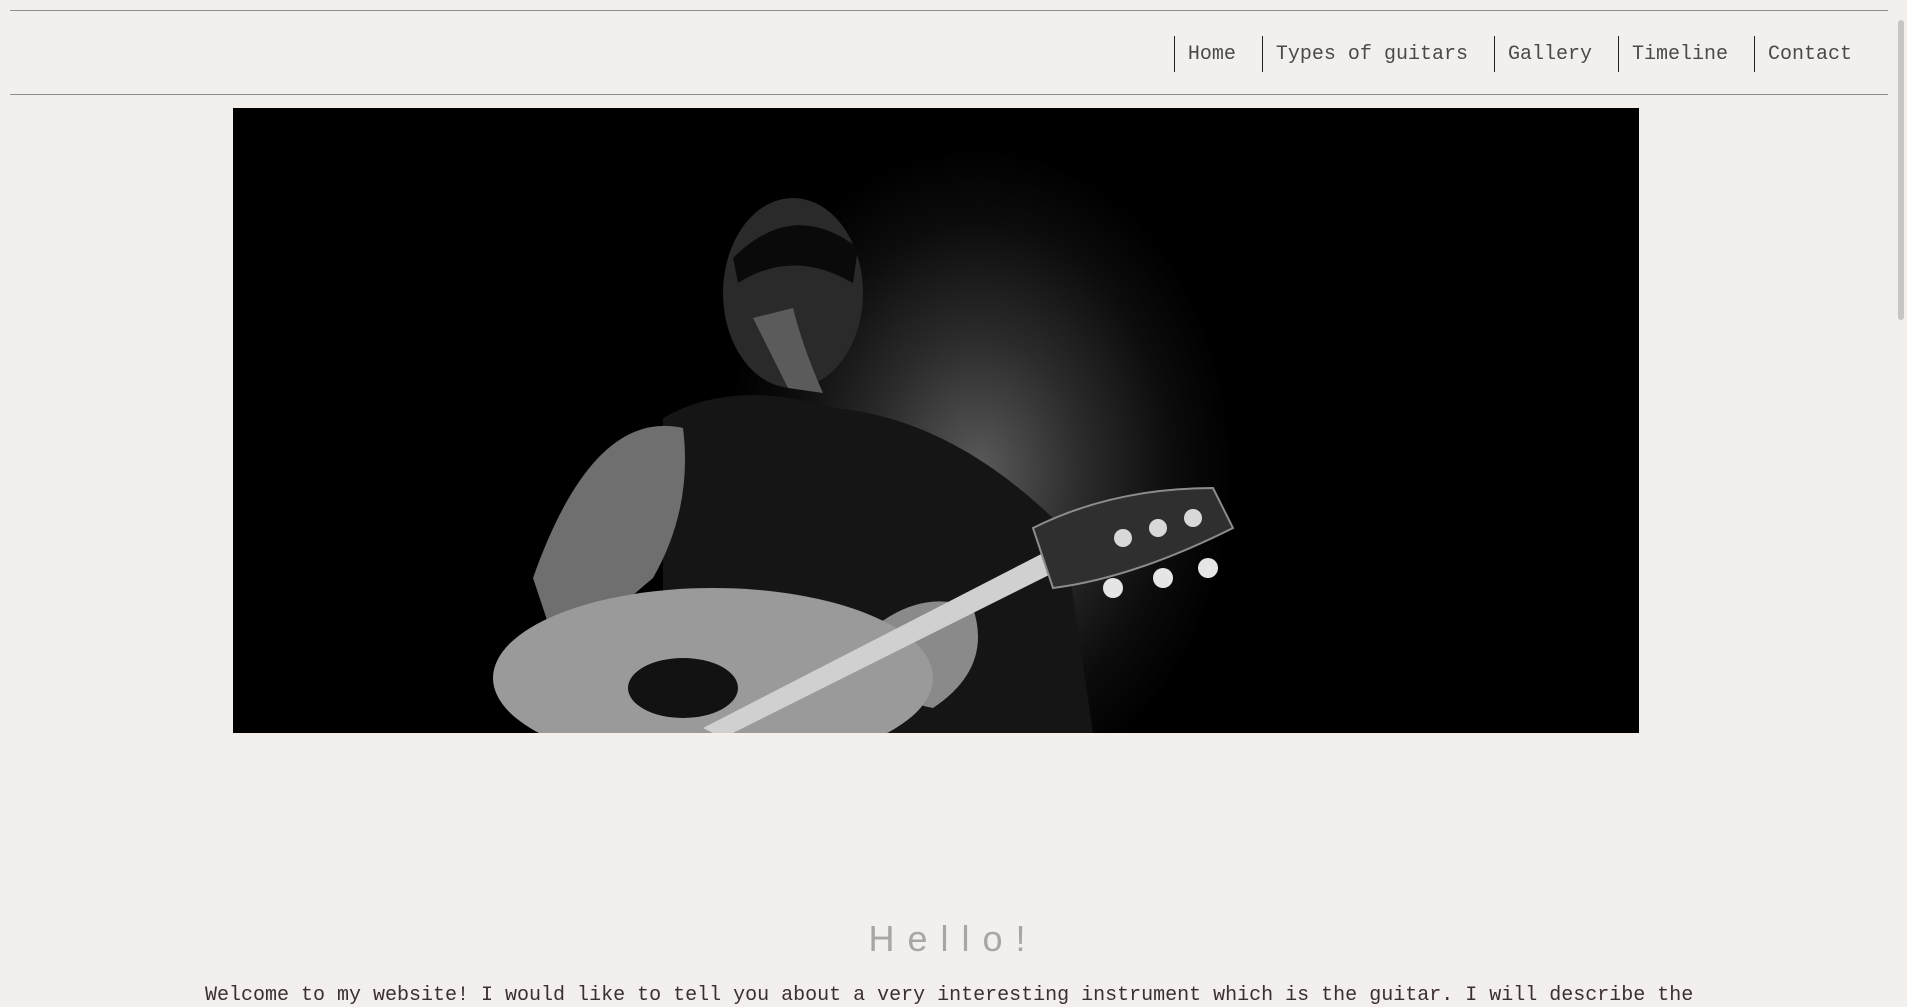 The width and height of the screenshot is (1907, 1007). I want to click on nav-item-gallery: Gallery, so click(1555, 54).